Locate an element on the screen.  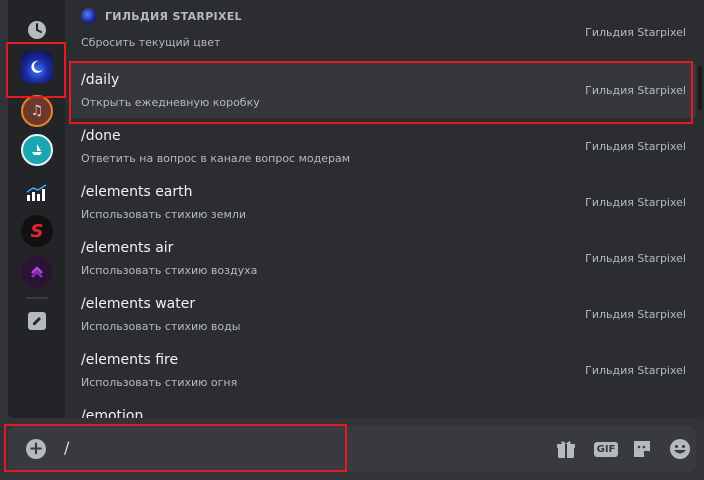
command-item-emotion: /emotion is located at coordinates (382, 408).